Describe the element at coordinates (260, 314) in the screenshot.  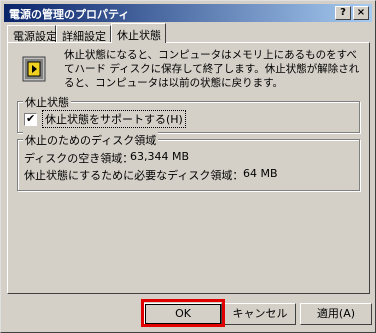
I see `cancel-button: キャンセル` at that location.